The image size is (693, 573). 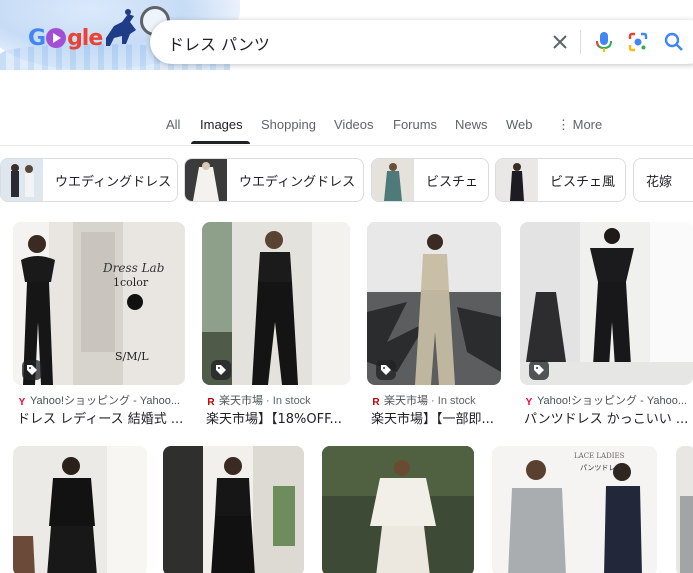 What do you see at coordinates (133, 268) in the screenshot?
I see `overlay-text-dress-lab: Dress Lab` at bounding box center [133, 268].